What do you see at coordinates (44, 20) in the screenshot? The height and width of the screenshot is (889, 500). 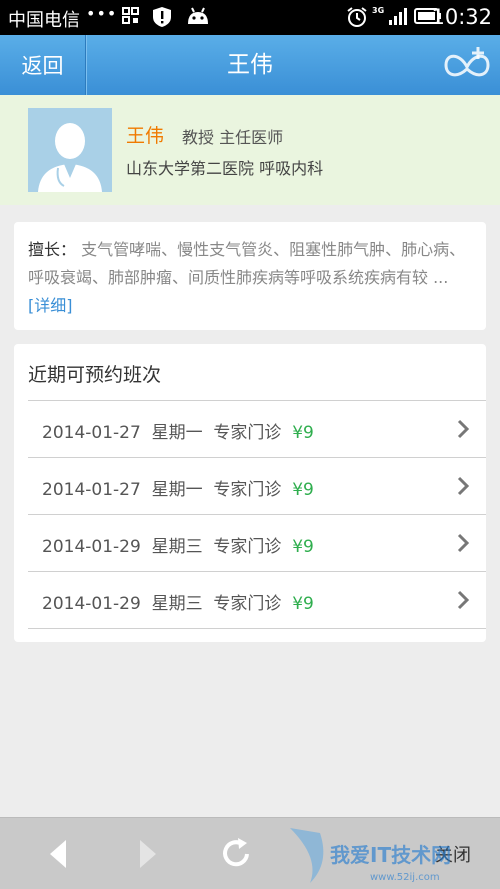 I see `carrier-name: 中国电信` at bounding box center [44, 20].